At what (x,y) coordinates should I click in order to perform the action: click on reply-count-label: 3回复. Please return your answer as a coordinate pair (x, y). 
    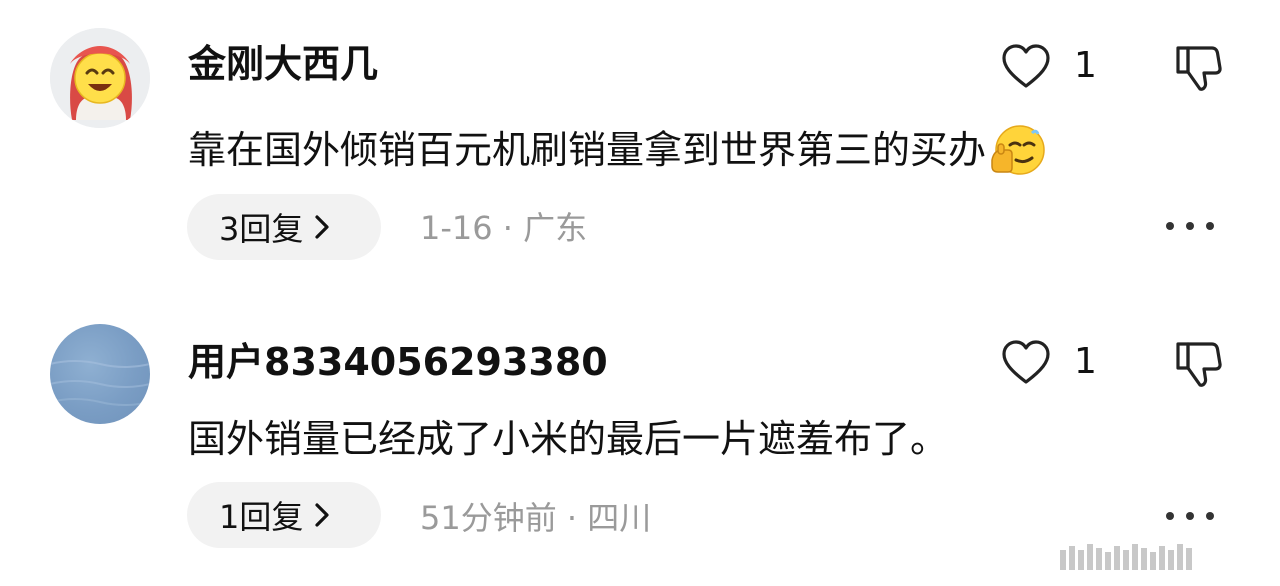
    Looking at the image, I should click on (261, 229).